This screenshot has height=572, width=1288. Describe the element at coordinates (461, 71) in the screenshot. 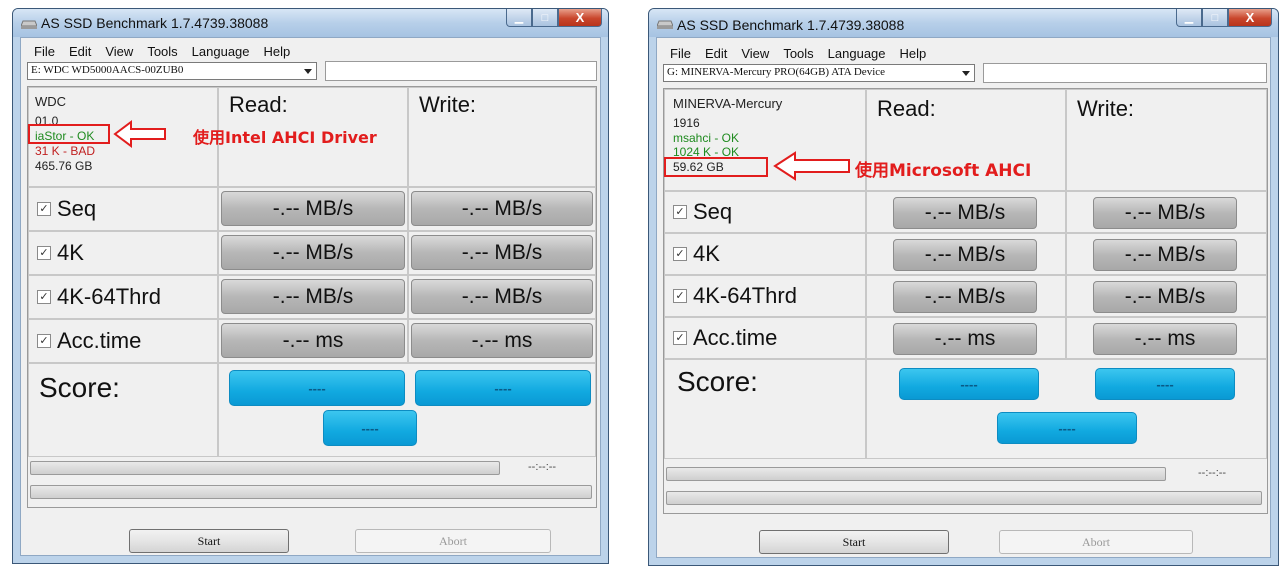

I see `drive-info-field` at that location.